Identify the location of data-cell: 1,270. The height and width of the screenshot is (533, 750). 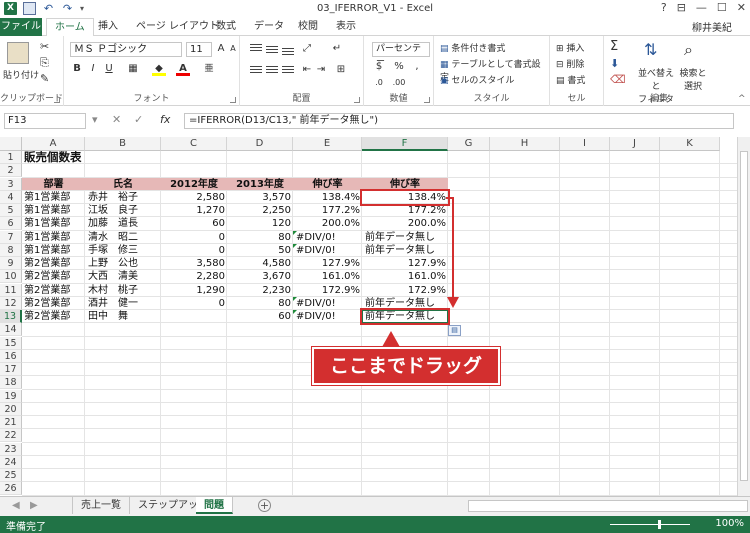
(194, 210).